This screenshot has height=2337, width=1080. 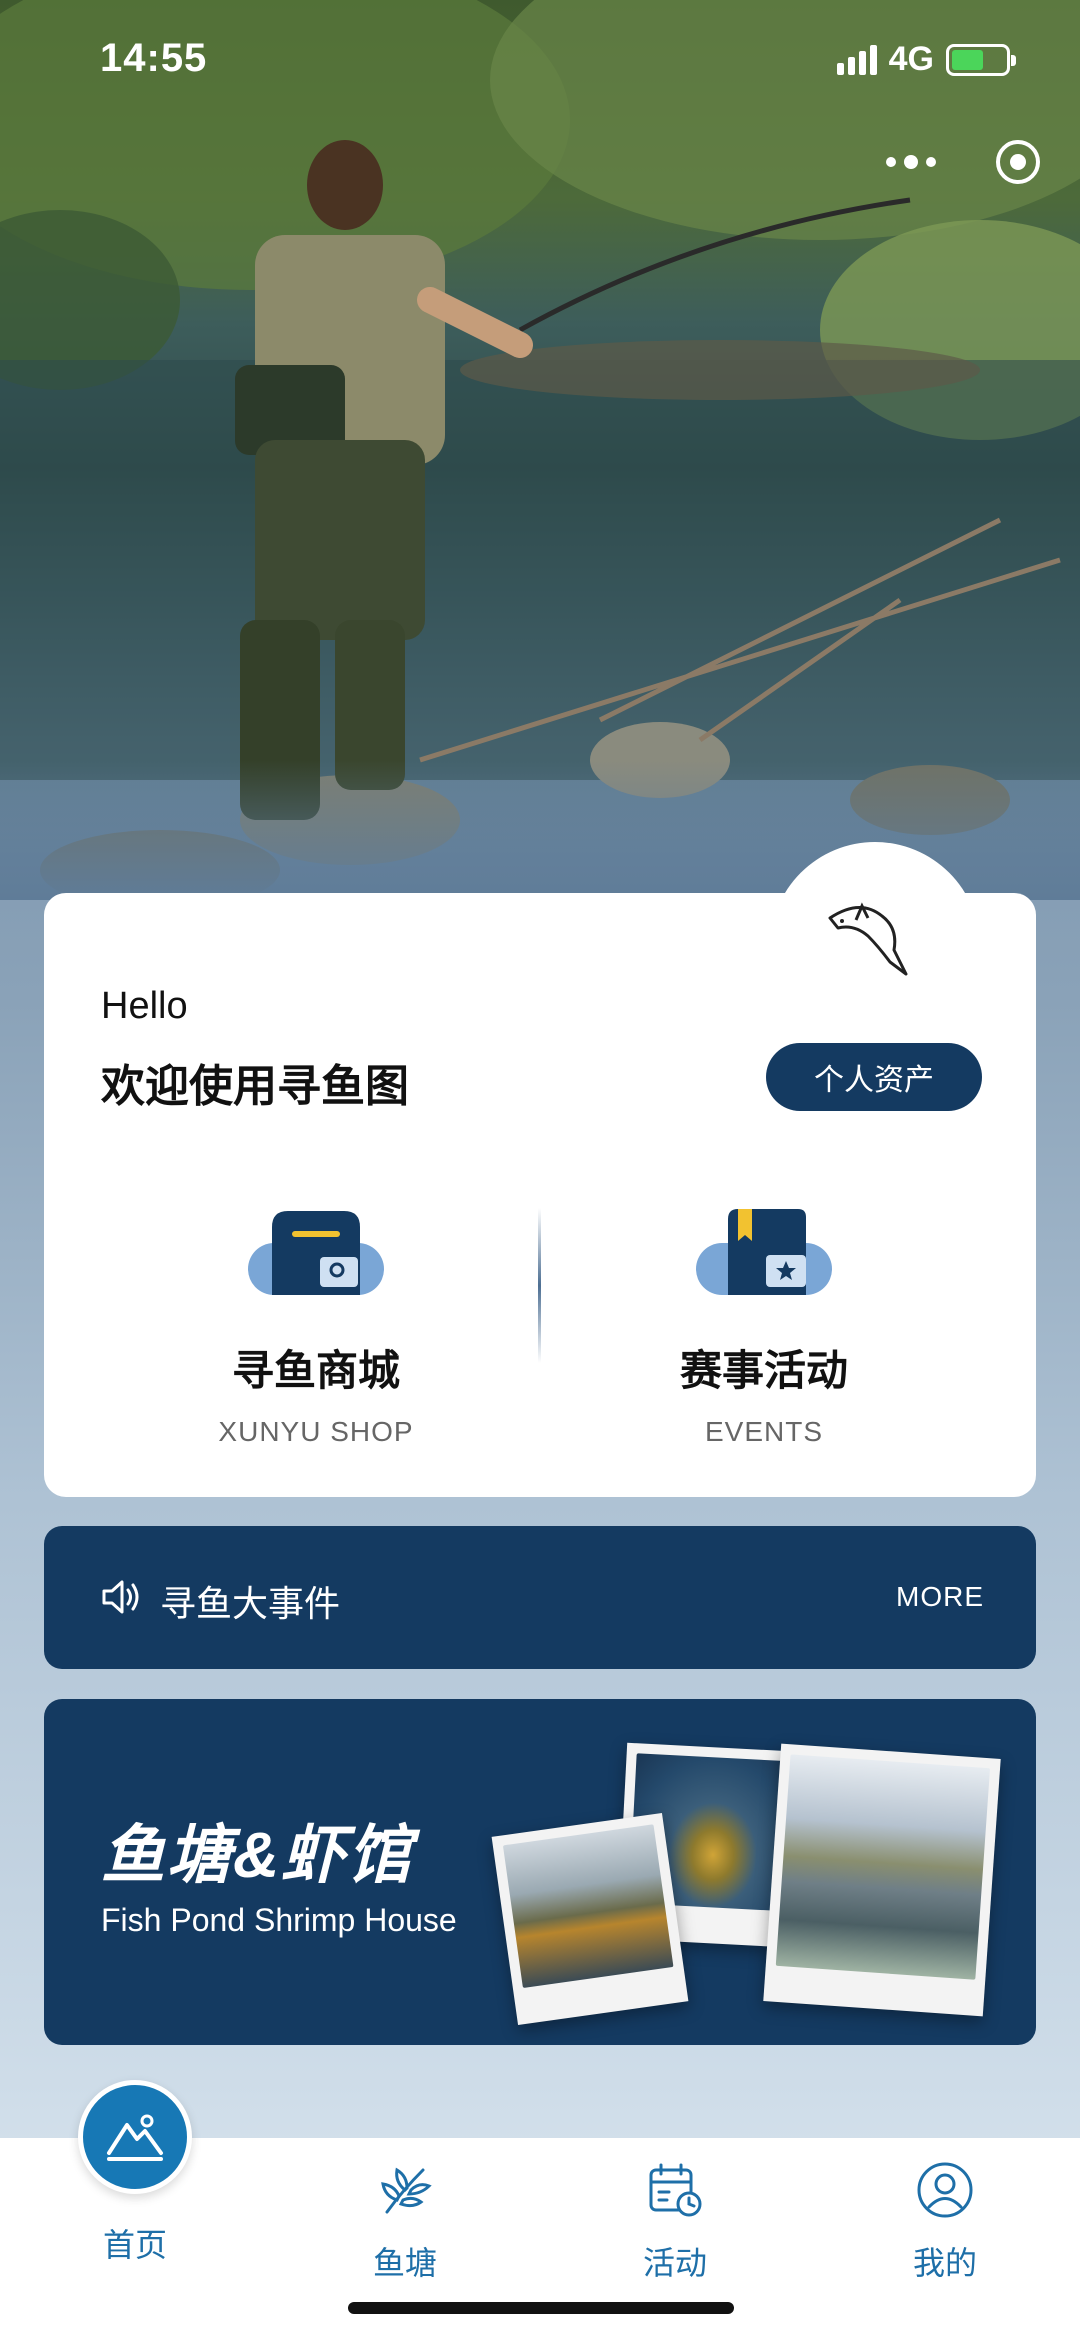 What do you see at coordinates (764, 1250) in the screenshot?
I see `events-icon` at bounding box center [764, 1250].